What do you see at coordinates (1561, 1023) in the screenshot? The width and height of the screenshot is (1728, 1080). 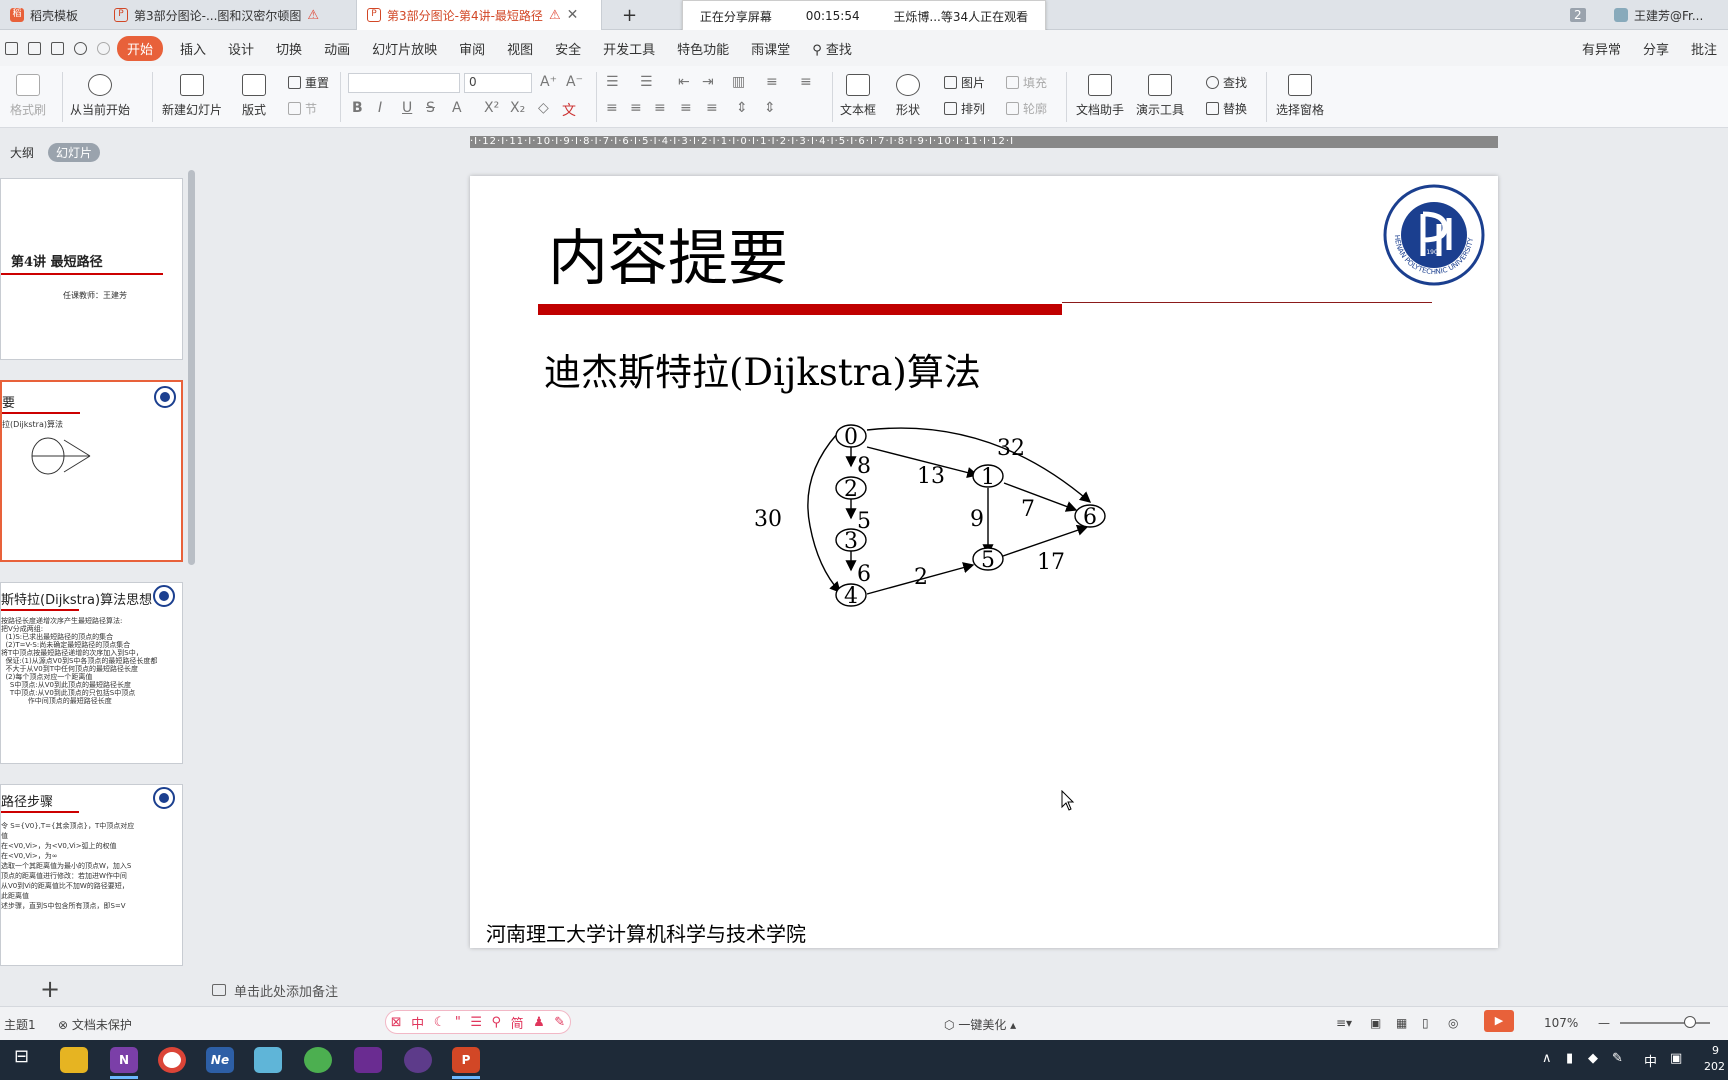 I see `zoom-level: 107%` at bounding box center [1561, 1023].